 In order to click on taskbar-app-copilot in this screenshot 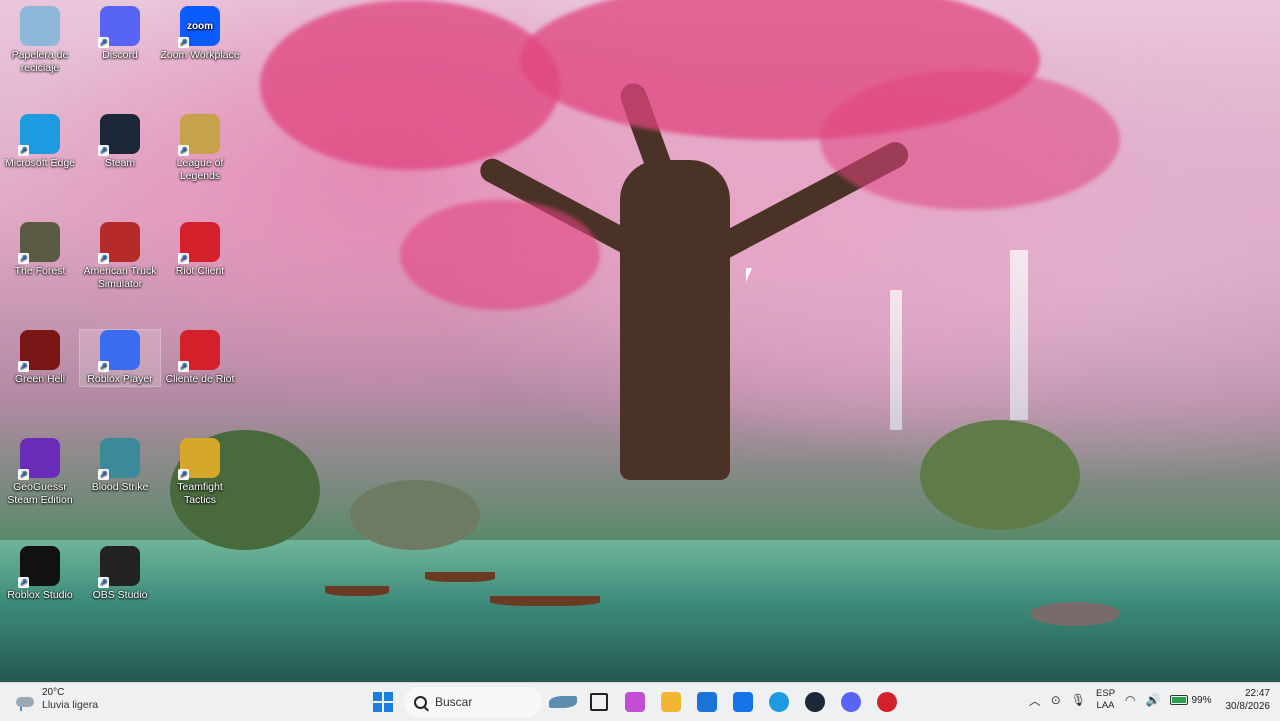, I will do `click(635, 702)`.